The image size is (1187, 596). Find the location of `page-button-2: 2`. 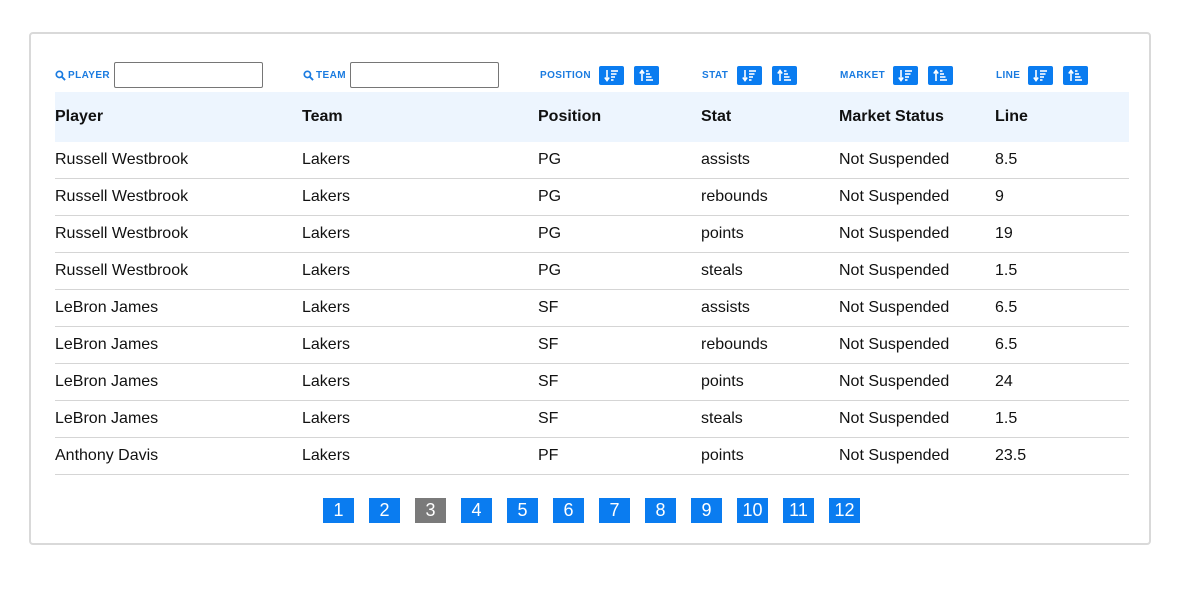

page-button-2: 2 is located at coordinates (384, 510).